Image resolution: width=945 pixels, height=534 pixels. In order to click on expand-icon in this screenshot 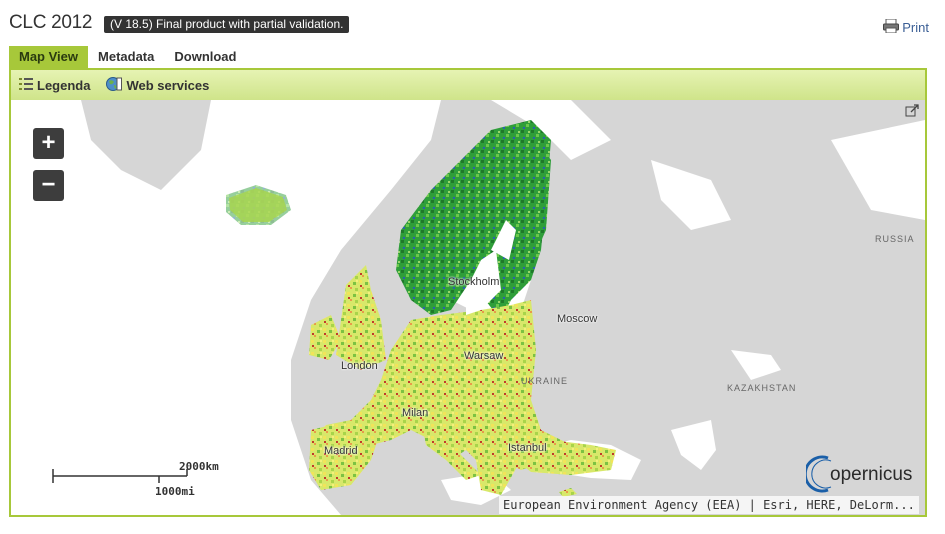, I will do `click(912, 113)`.